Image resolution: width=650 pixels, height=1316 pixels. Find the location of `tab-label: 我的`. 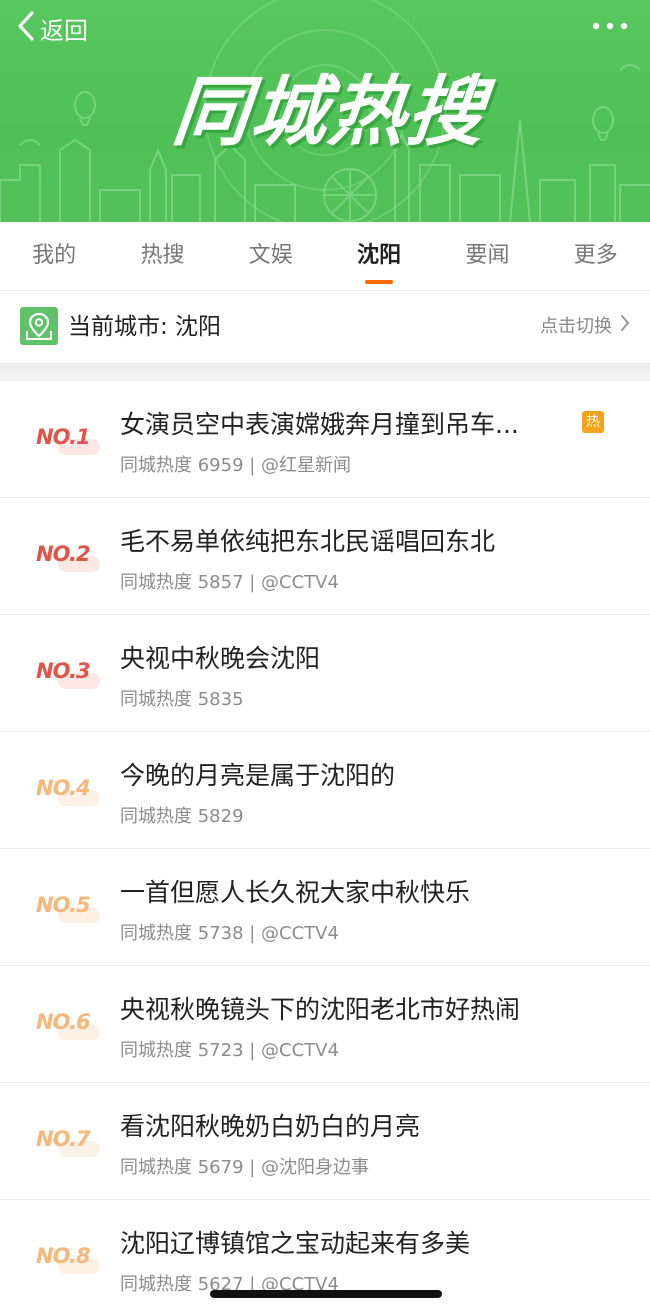

tab-label: 我的 is located at coordinates (54, 255).